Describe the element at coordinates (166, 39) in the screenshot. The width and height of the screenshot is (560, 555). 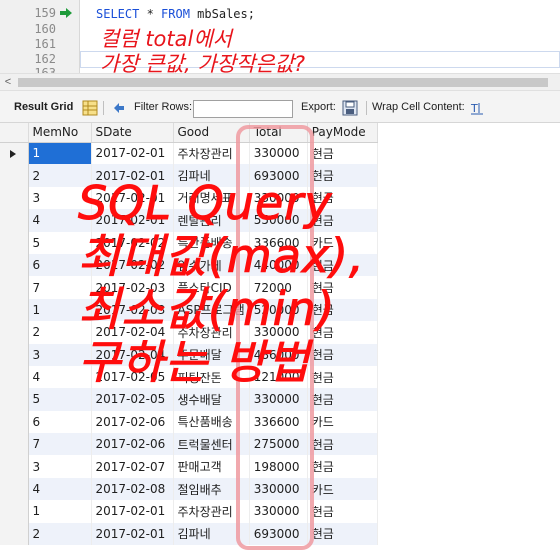
I see `handwritten-note-line1: 컬럼 total에서` at that location.